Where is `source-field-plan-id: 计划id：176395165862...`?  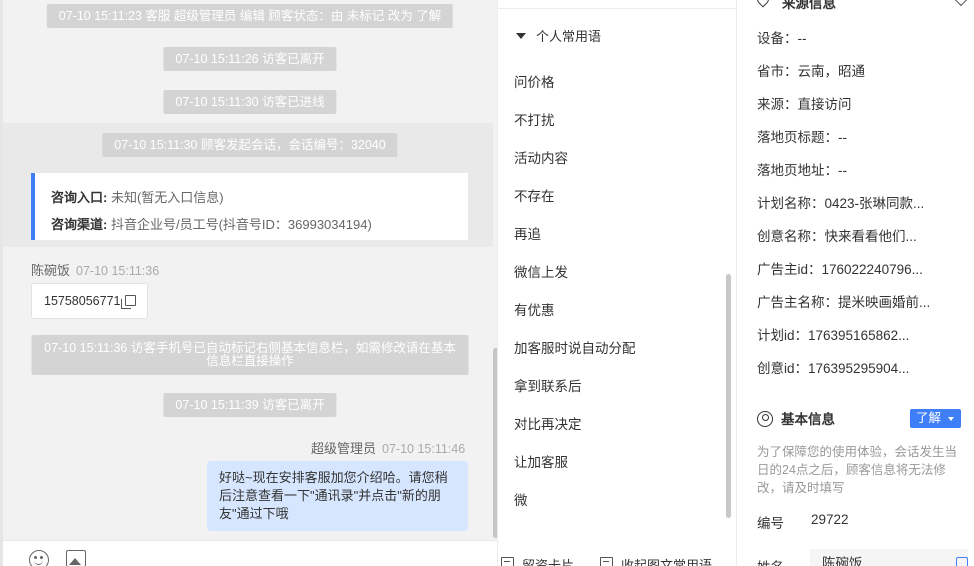 source-field-plan-id: 计划id：176395165862... is located at coordinates (833, 335).